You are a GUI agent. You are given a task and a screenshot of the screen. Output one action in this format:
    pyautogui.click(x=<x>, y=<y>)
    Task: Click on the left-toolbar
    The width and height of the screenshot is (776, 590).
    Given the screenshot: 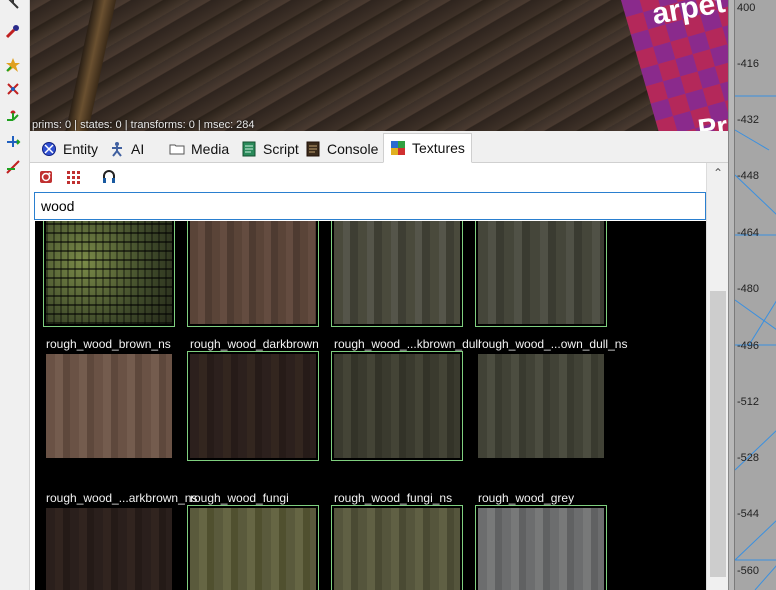 What is the action you would take?
    pyautogui.click(x=15, y=295)
    